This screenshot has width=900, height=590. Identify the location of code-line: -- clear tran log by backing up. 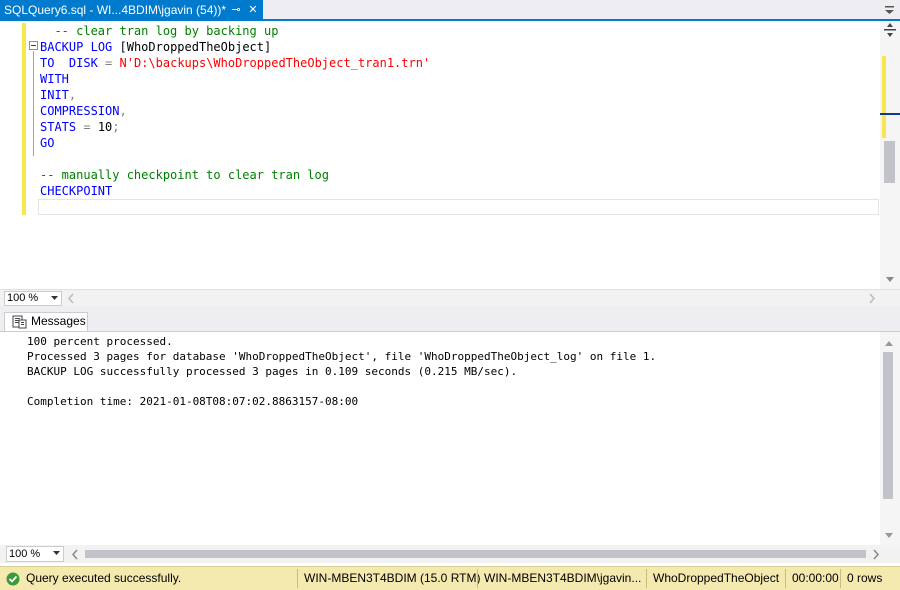
(235, 31).